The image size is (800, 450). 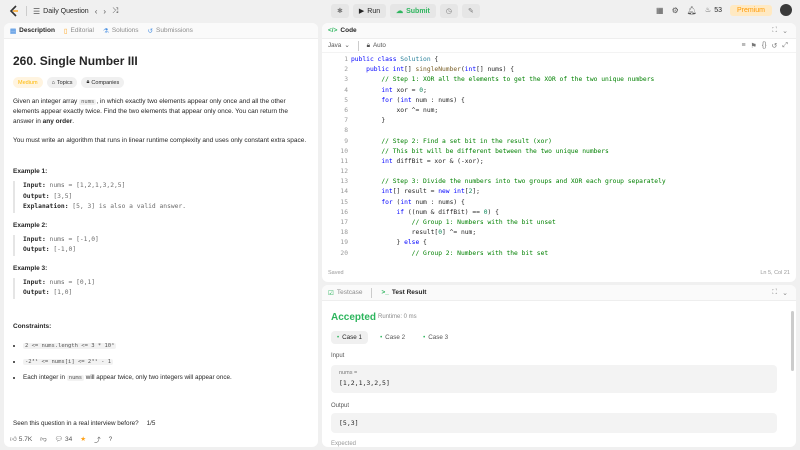 I want to click on input-value: nums = [0,1], so click(x=70, y=282).